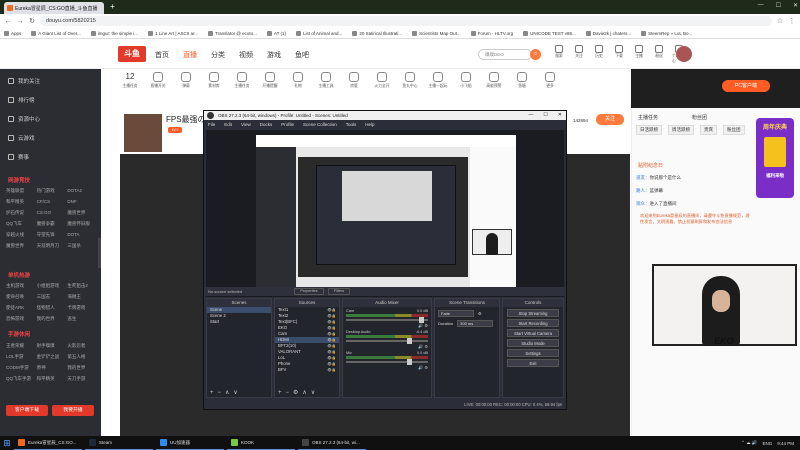 The width and height of the screenshot is (800, 450). Describe the element at coordinates (331, 370) in the screenshot. I see `eye-lock-icon: 👁🔒` at that location.